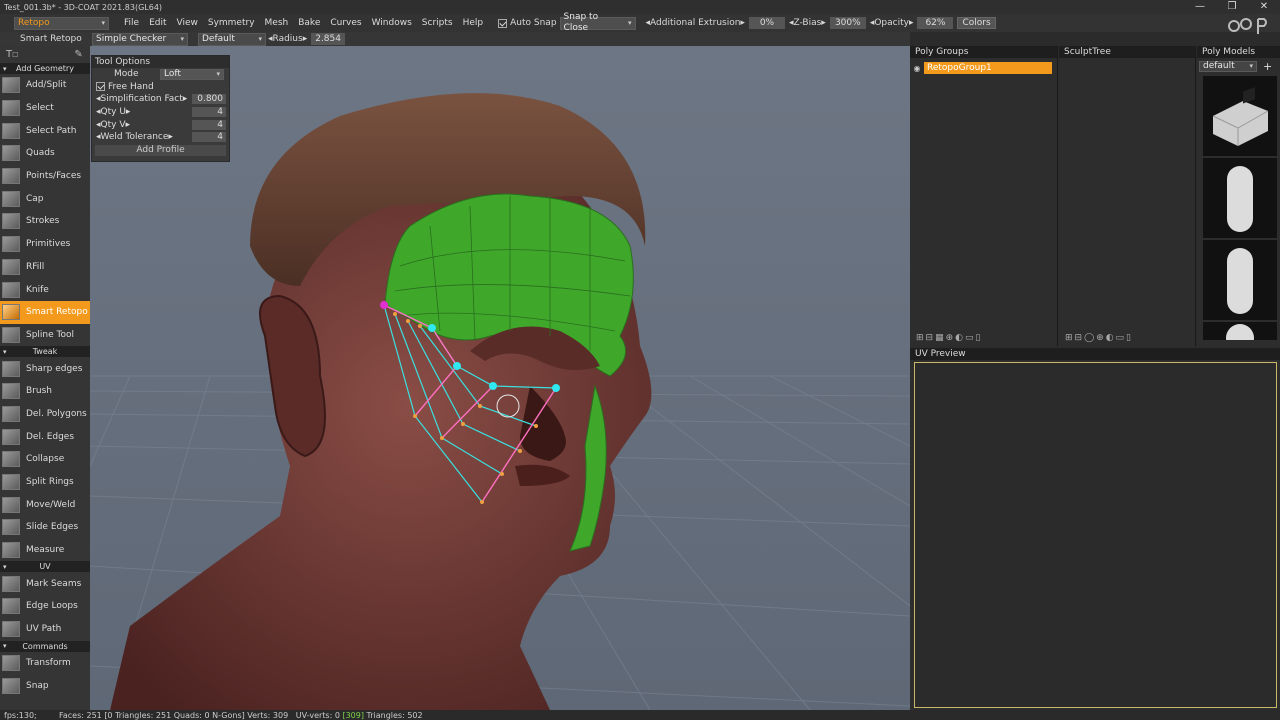 This screenshot has width=1280, height=720. What do you see at coordinates (45, 663) in the screenshot?
I see `tool-transform: Transform` at bounding box center [45, 663].